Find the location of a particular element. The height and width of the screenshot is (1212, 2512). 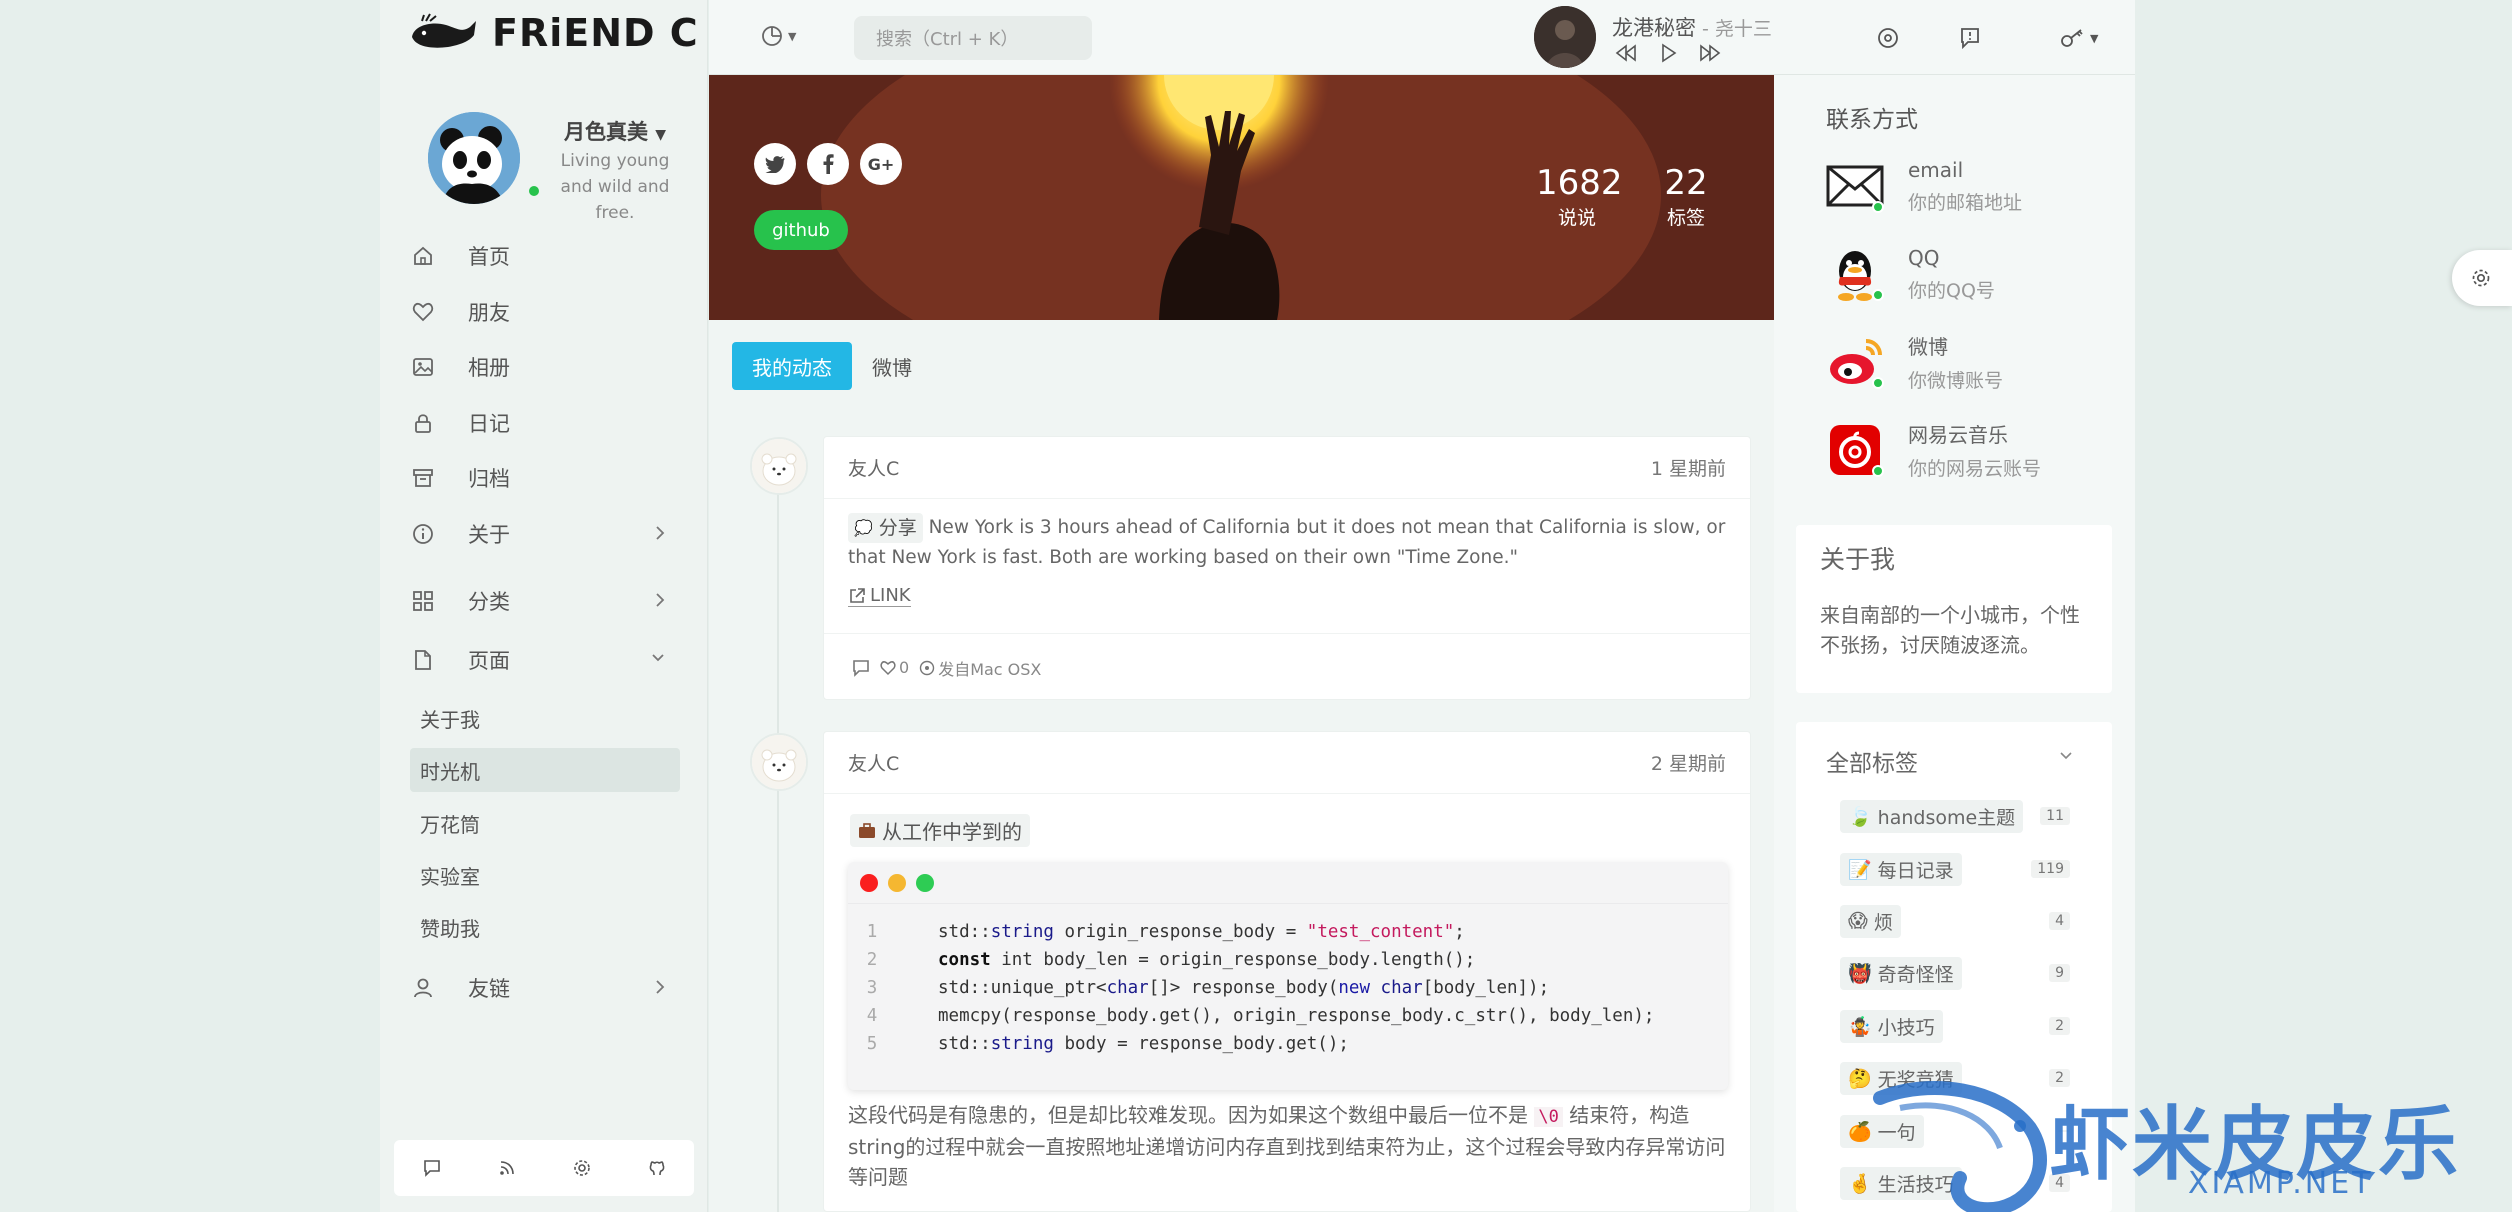

link-label: LINK is located at coordinates (890, 595).